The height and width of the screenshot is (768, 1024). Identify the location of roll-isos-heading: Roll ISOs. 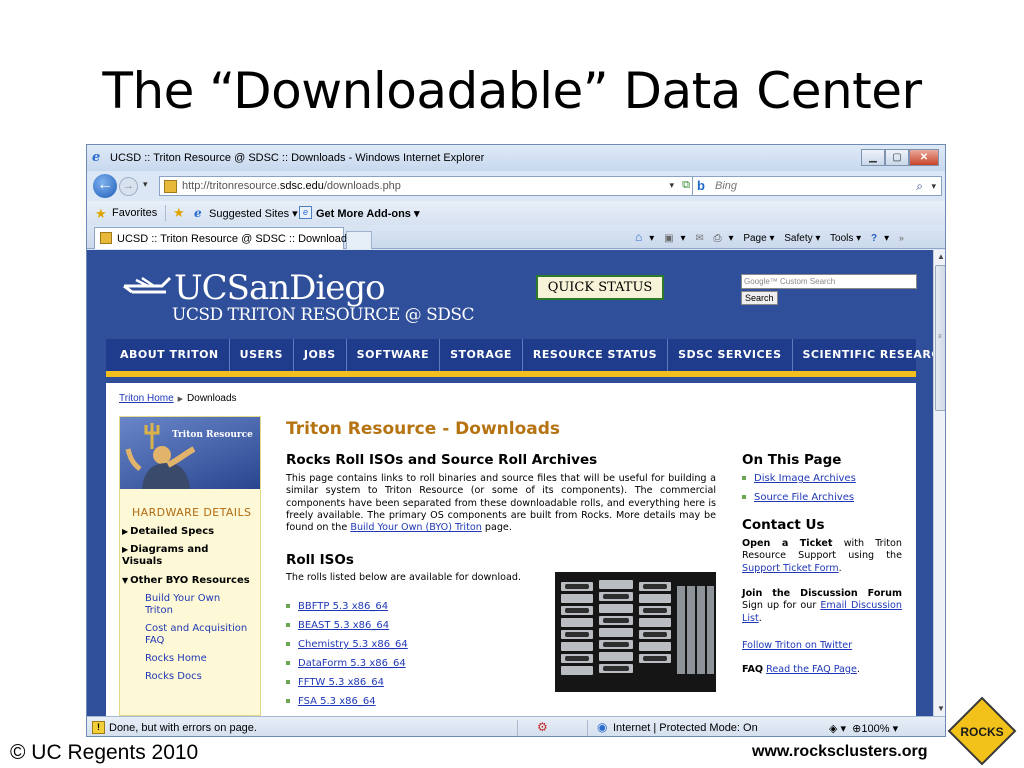
(320, 560).